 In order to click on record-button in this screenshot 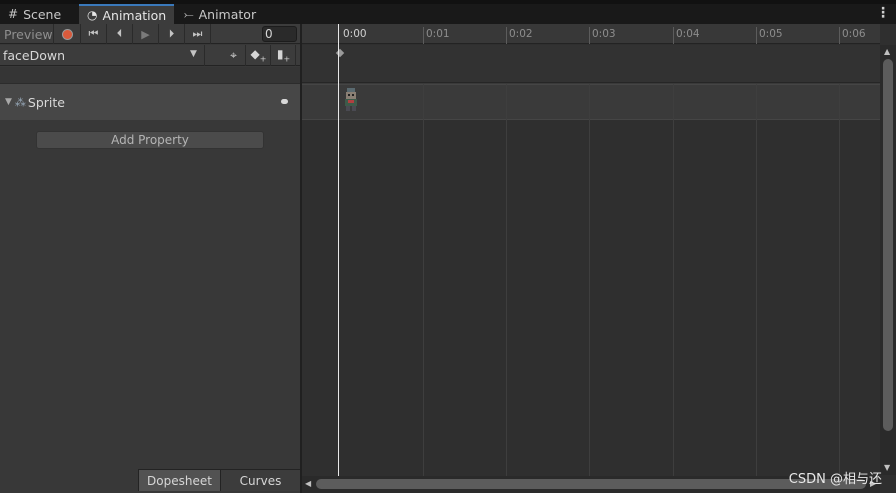, I will do `click(68, 34)`.